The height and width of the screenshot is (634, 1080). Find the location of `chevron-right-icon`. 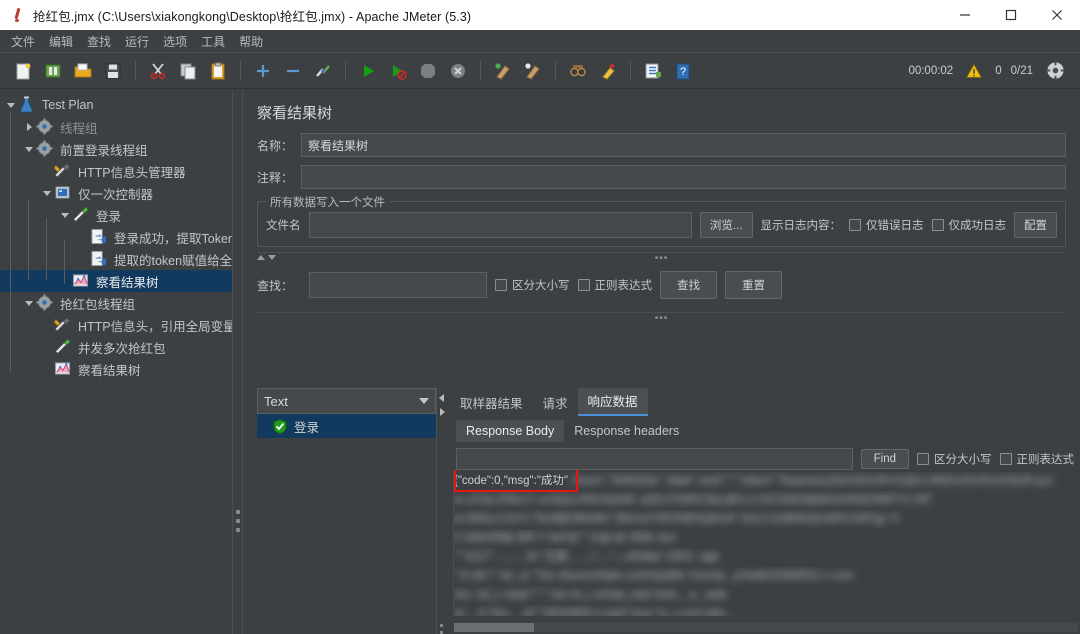

chevron-right-icon is located at coordinates (29, 127).